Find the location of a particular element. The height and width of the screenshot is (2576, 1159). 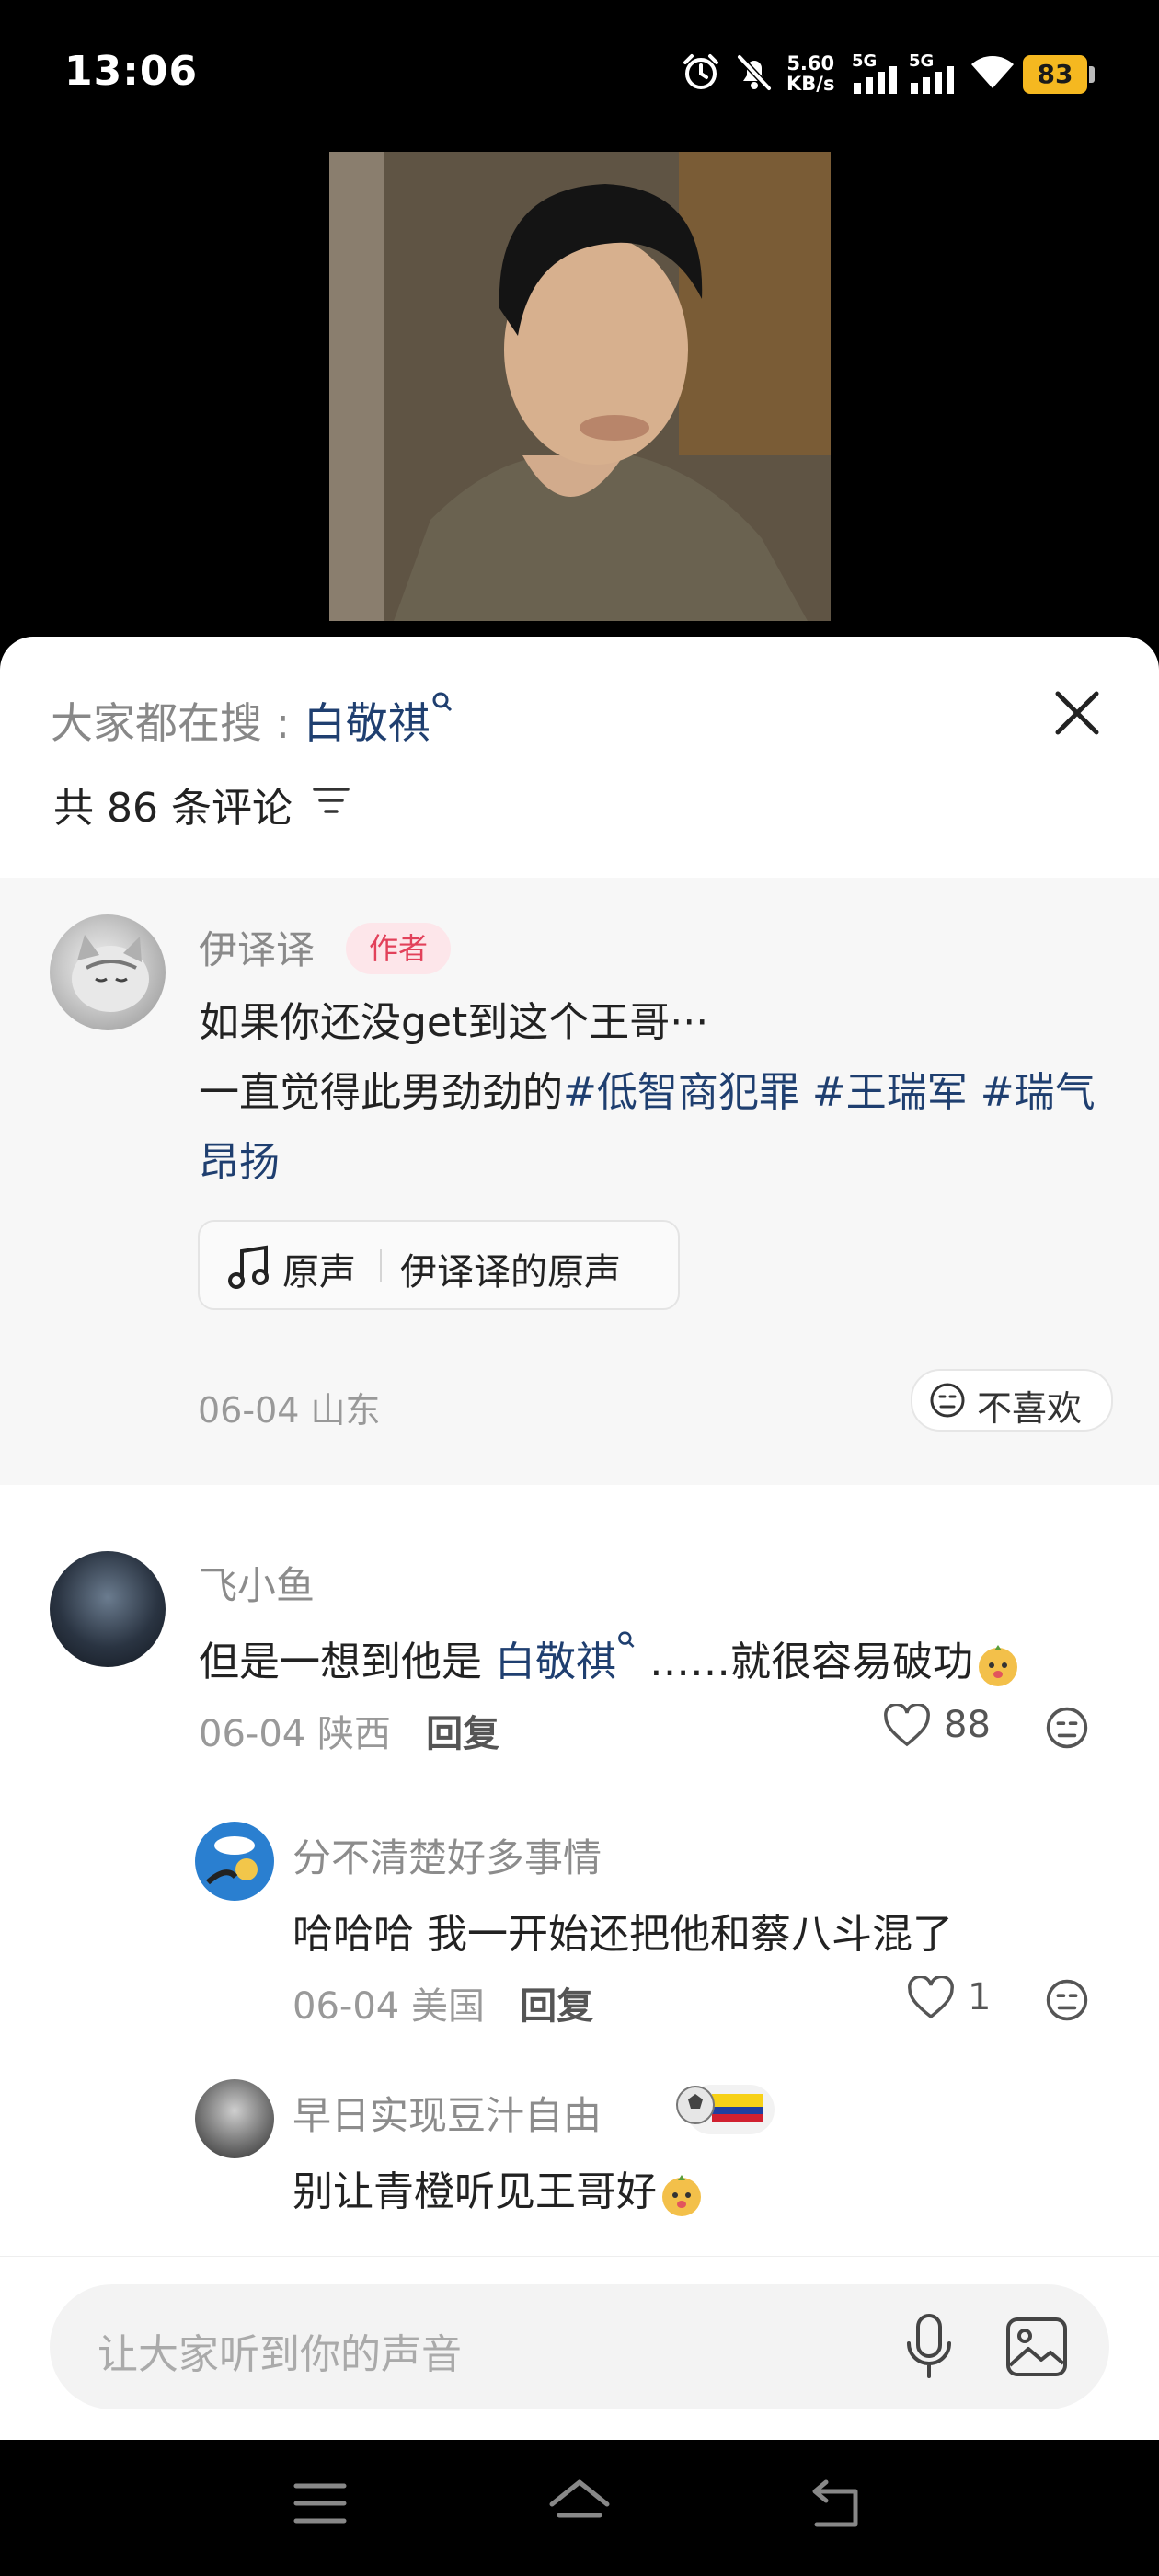

microphone-icon is located at coordinates (929, 2347).